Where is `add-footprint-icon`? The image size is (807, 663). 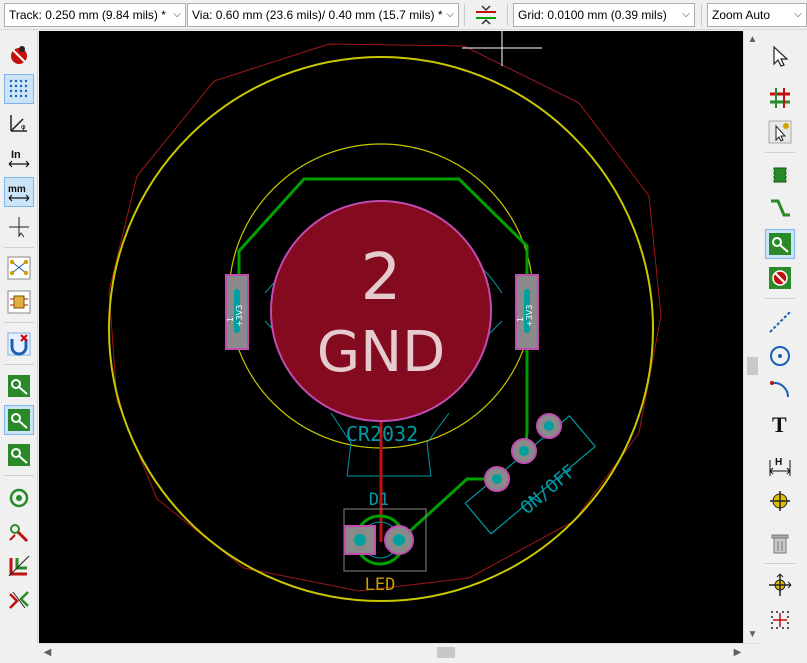
add-footprint-icon is located at coordinates (780, 175).